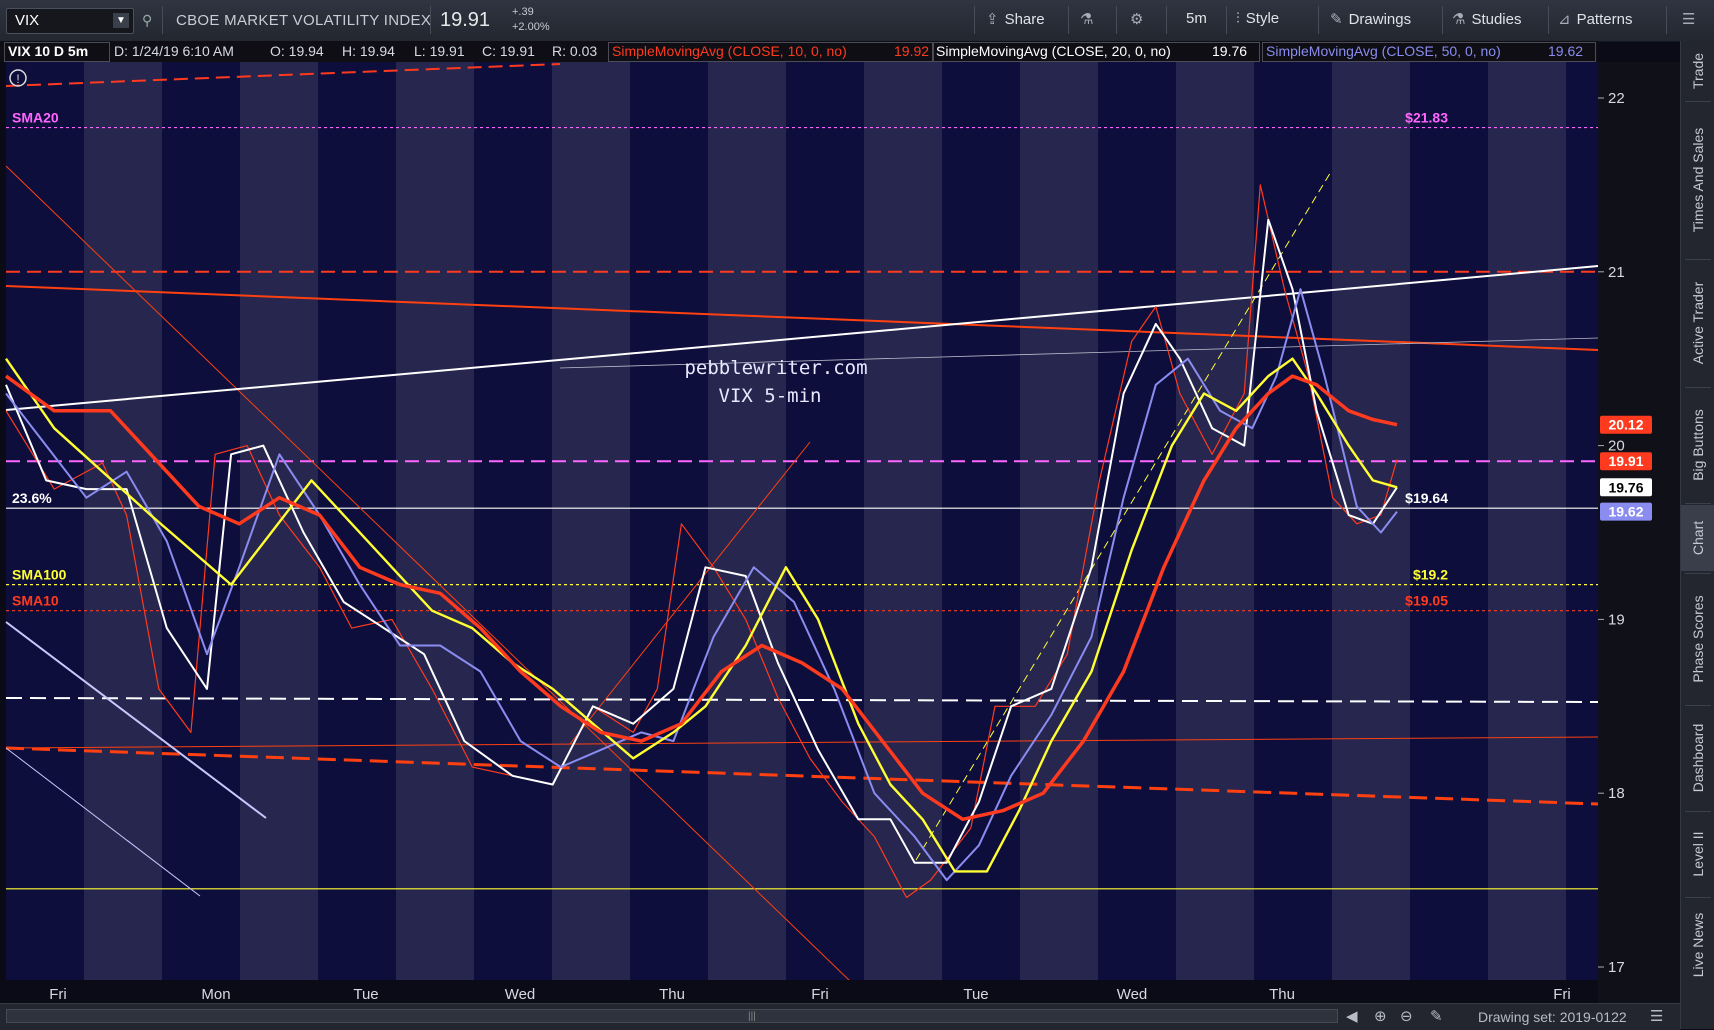 The height and width of the screenshot is (1030, 1714). I want to click on horizontal-scrollbar, so click(672, 1016).